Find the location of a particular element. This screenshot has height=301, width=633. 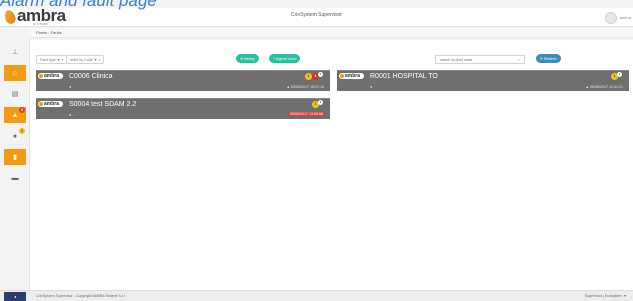

clear-icon: × is located at coordinates (519, 59).